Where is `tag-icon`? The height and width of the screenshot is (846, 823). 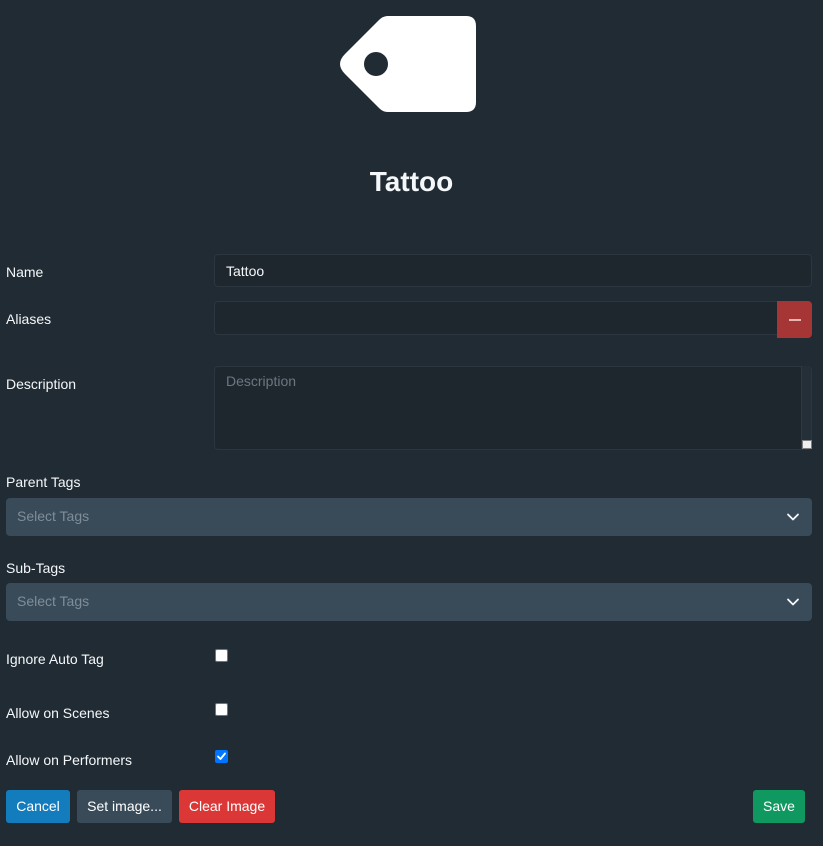
tag-icon is located at coordinates (408, 64).